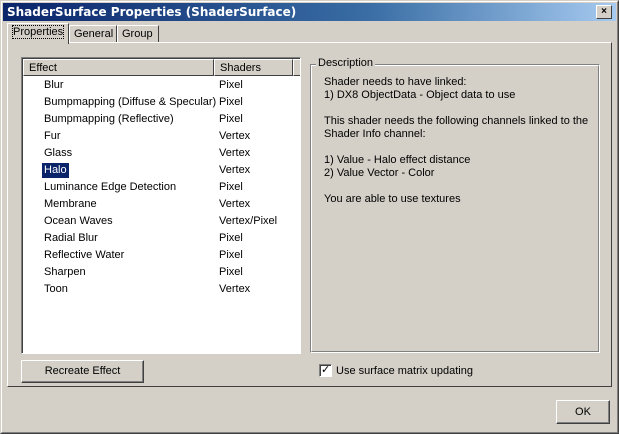  What do you see at coordinates (346, 63) in the screenshot?
I see `description-legend: Description` at bounding box center [346, 63].